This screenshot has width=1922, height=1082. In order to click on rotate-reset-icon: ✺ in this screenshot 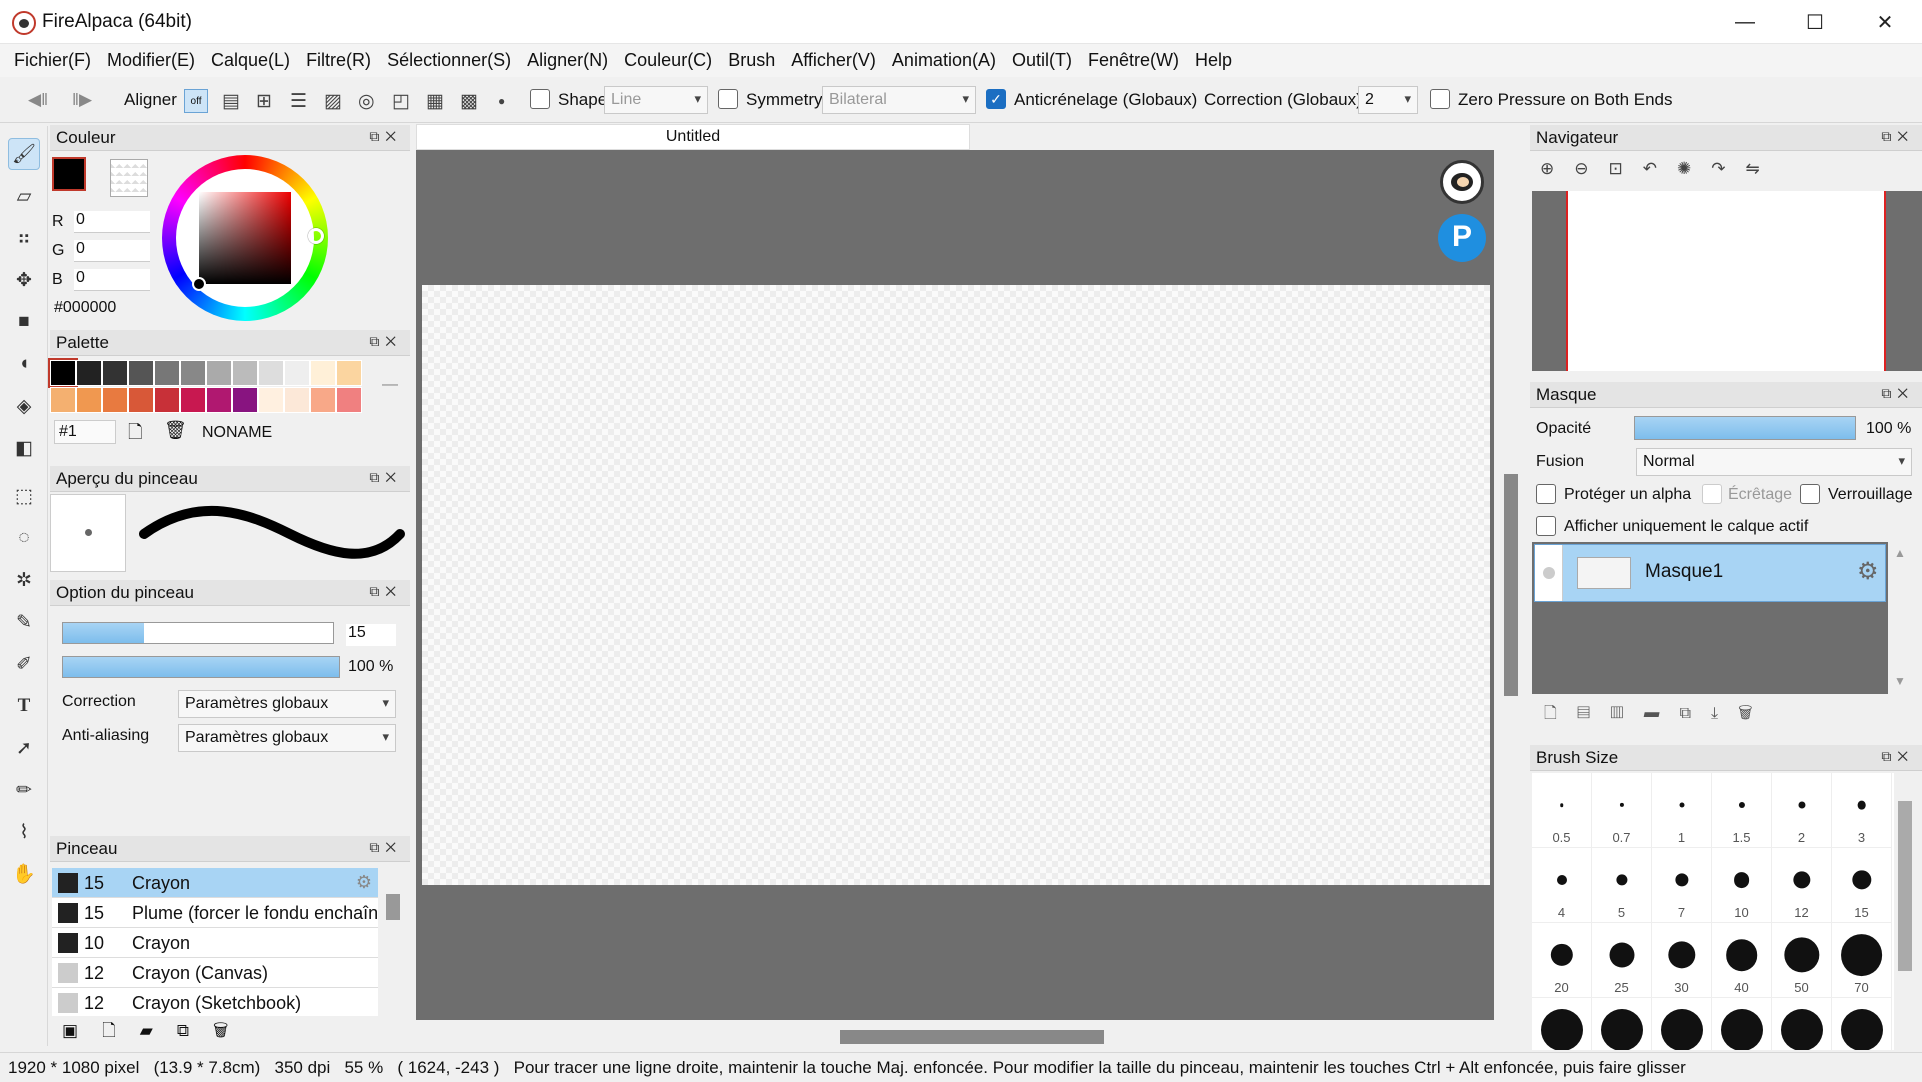, I will do `click(1694, 168)`.